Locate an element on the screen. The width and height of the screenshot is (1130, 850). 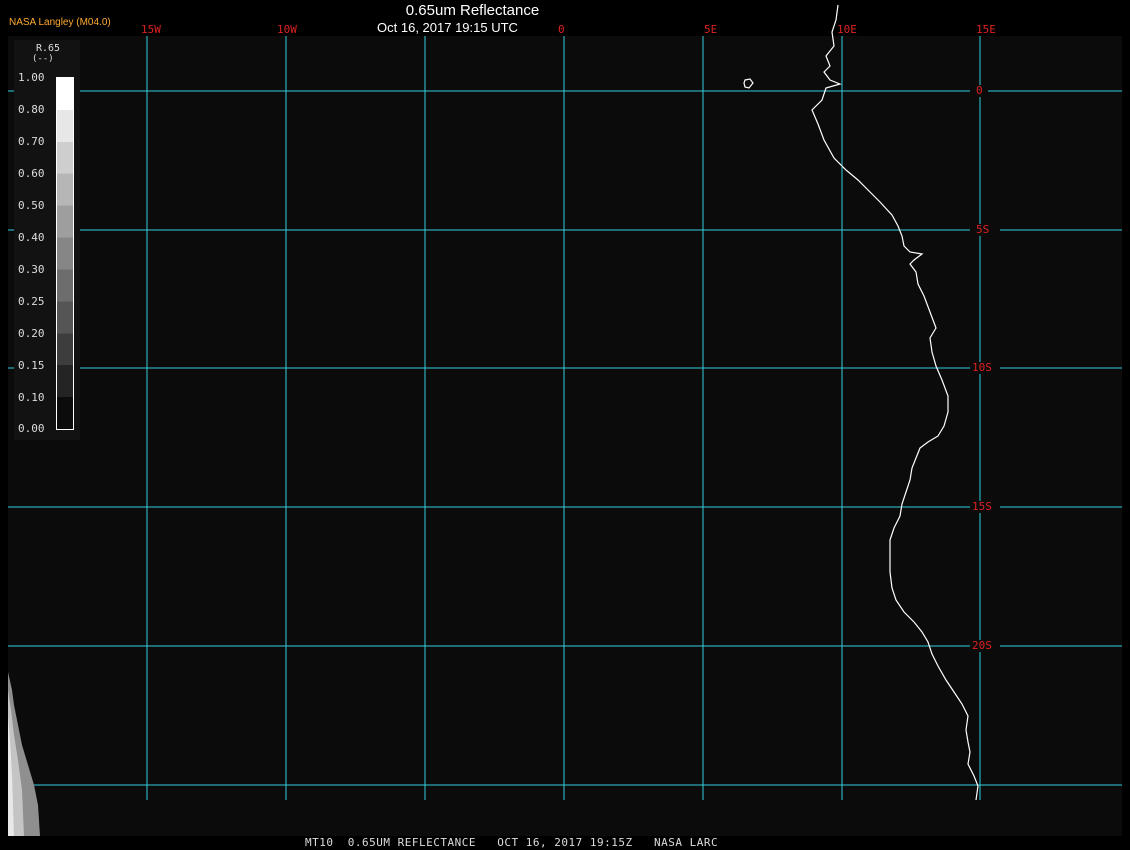
bright-cloud-patch is located at coordinates (24, 754).